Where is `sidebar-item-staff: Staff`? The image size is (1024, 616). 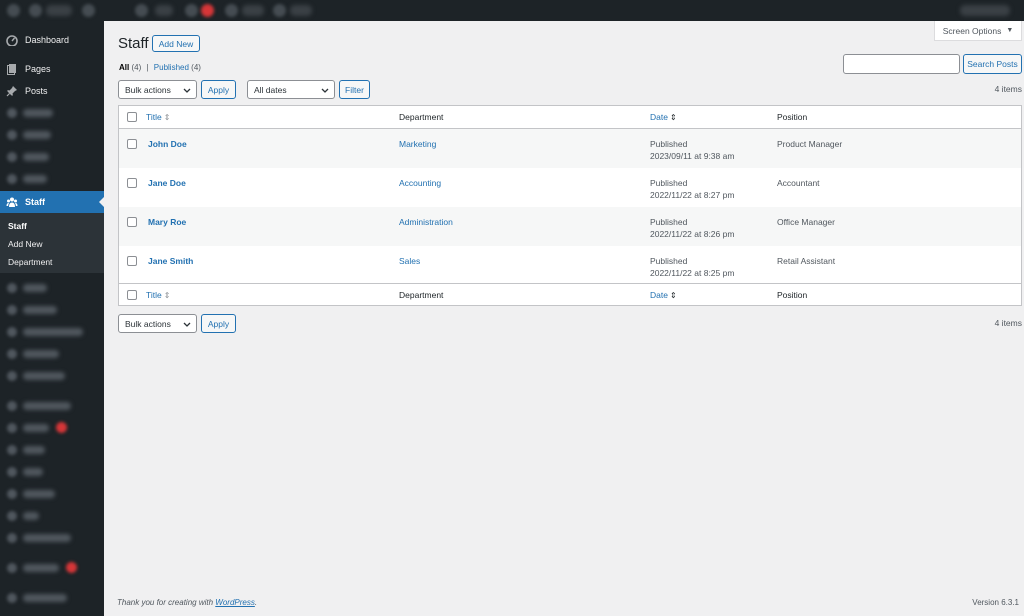 sidebar-item-staff: Staff is located at coordinates (52, 202).